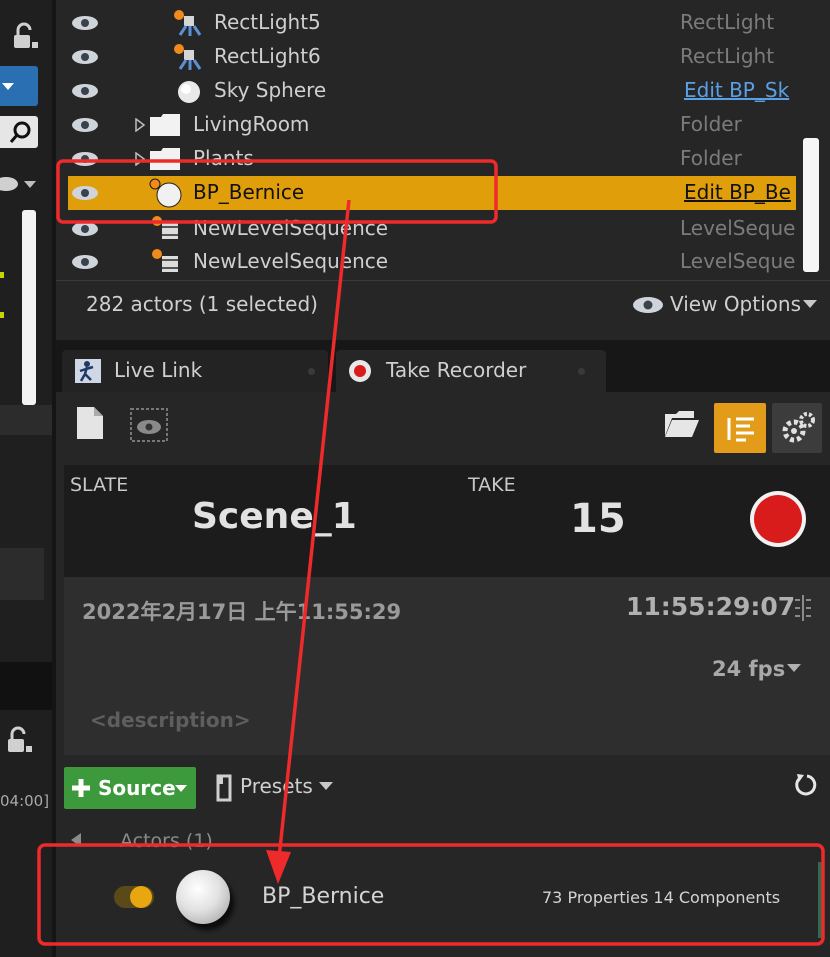 Image resolution: width=830 pixels, height=957 pixels. I want to click on new-document-icon, so click(90, 423).